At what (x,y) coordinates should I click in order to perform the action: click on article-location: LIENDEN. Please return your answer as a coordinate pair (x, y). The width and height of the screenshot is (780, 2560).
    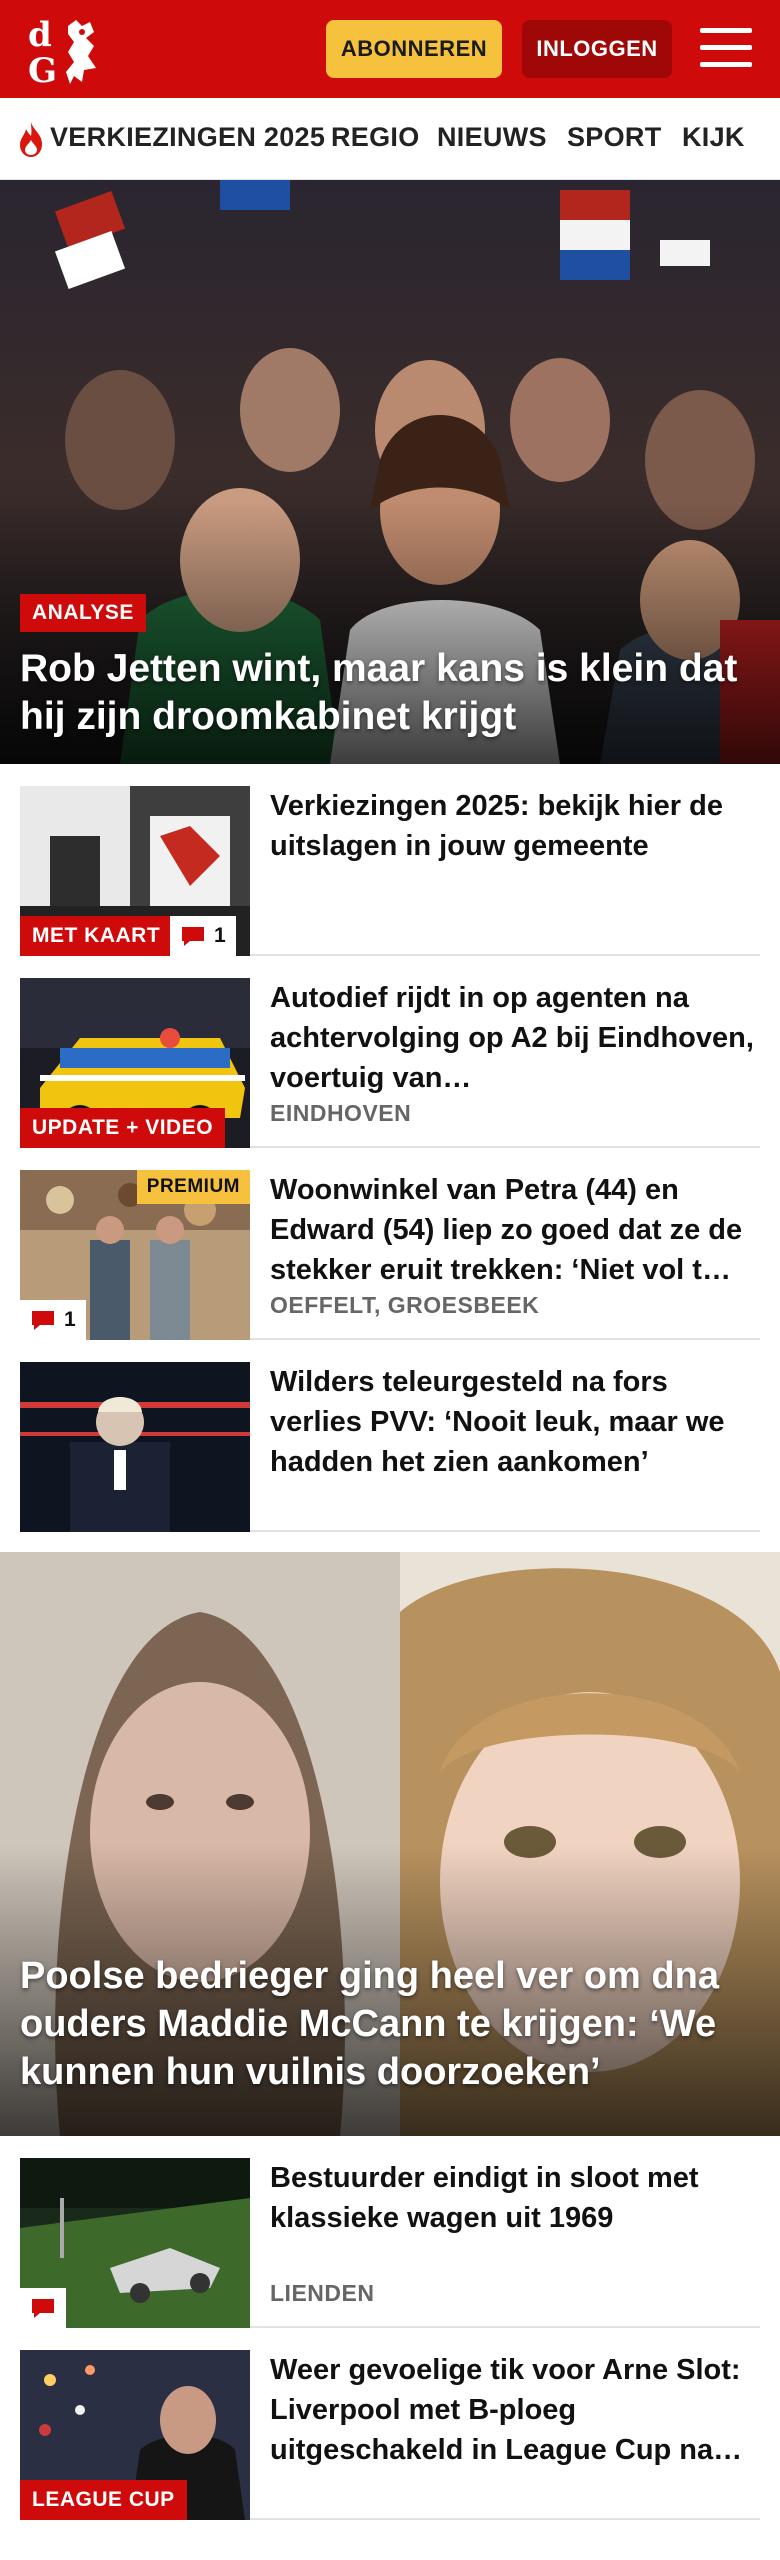
    Looking at the image, I should click on (322, 2293).